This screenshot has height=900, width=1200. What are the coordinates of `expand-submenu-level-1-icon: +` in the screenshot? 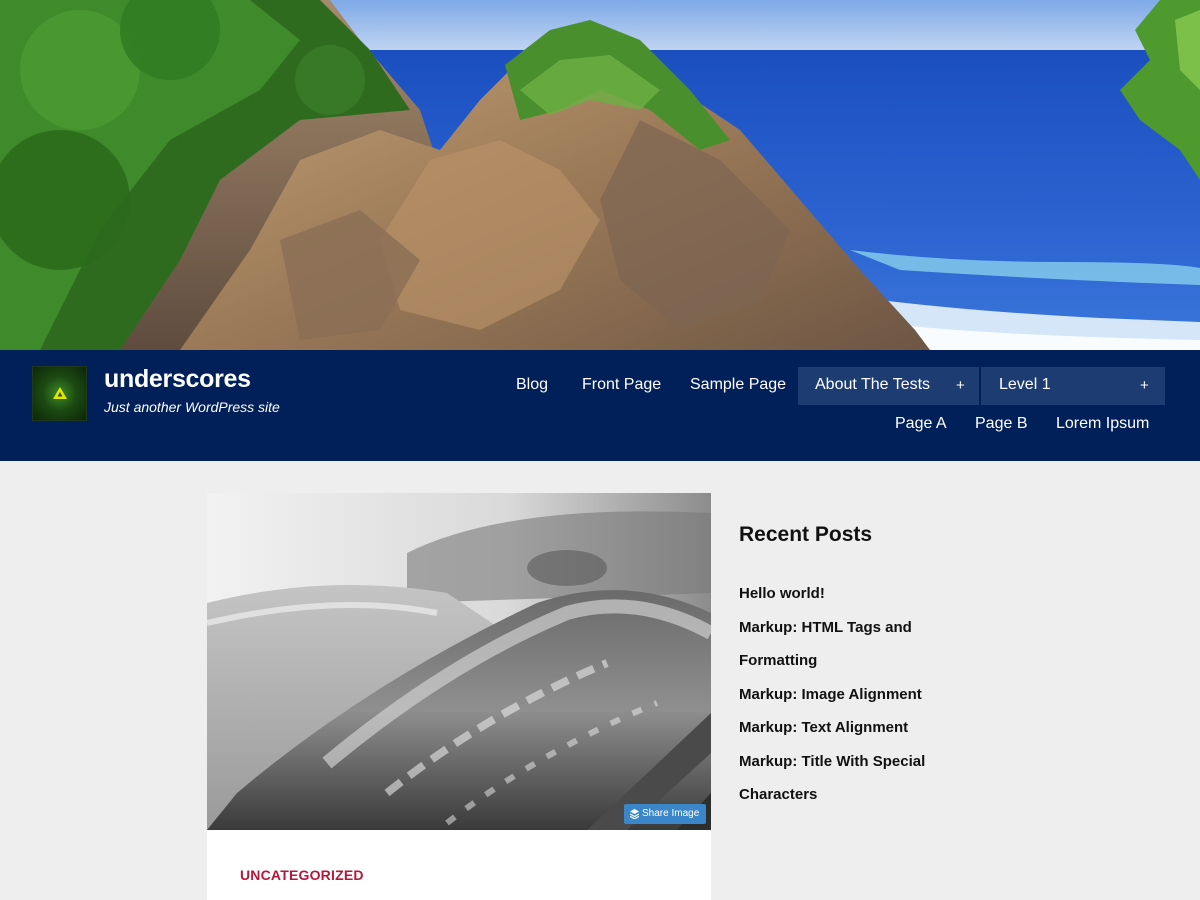 It's located at (1144, 385).